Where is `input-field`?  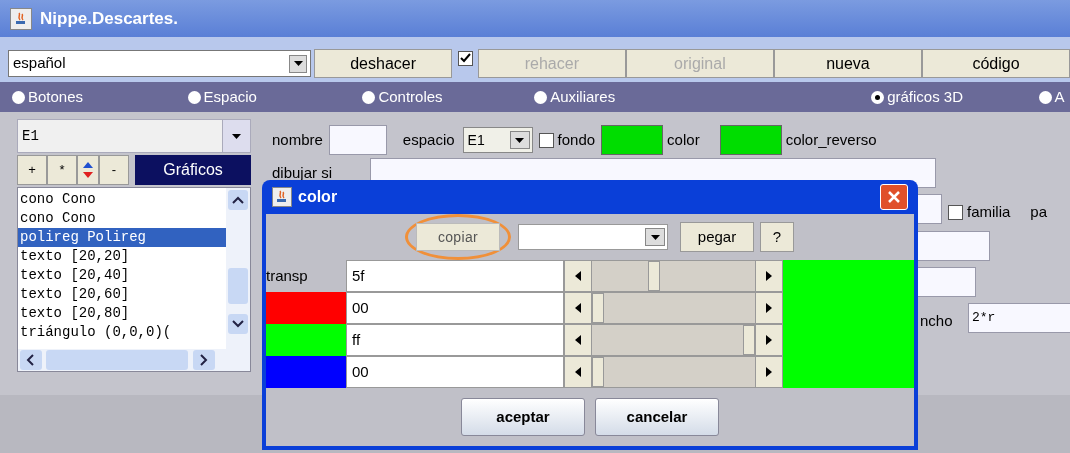
input-field is located at coordinates (357, 140).